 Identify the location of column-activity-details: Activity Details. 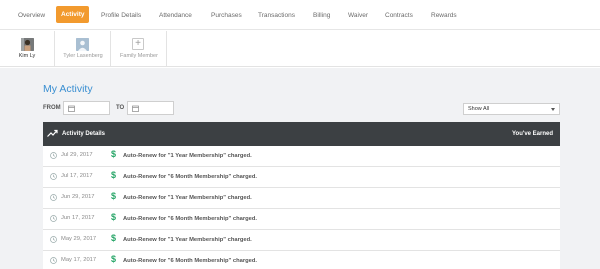
(84, 134).